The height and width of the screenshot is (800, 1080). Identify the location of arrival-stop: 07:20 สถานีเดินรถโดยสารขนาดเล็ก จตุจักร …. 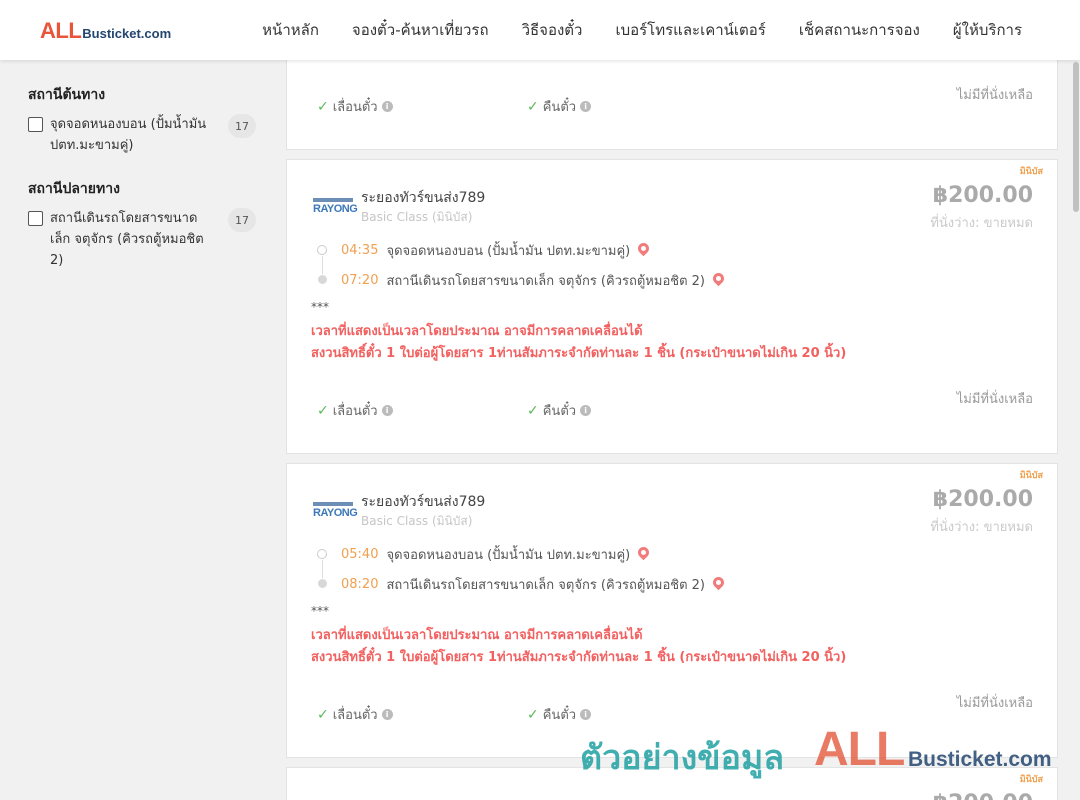
(534, 280).